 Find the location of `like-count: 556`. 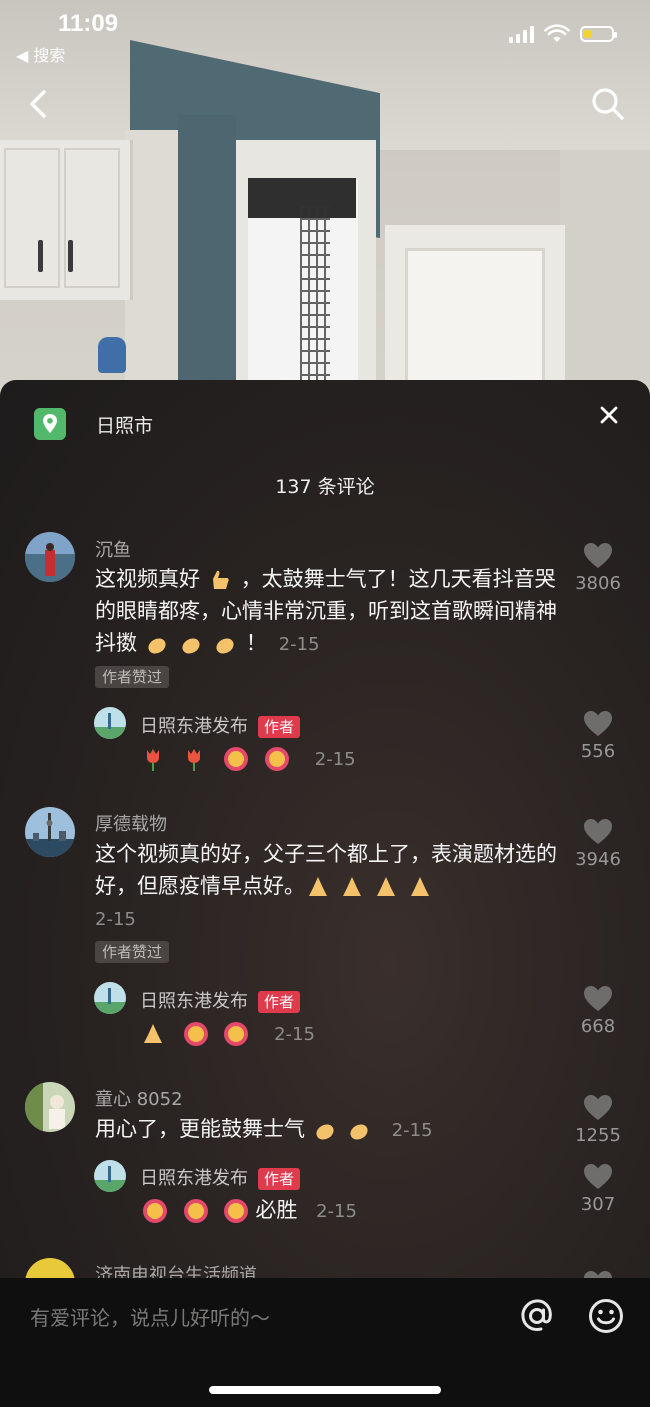

like-count: 556 is located at coordinates (598, 751).